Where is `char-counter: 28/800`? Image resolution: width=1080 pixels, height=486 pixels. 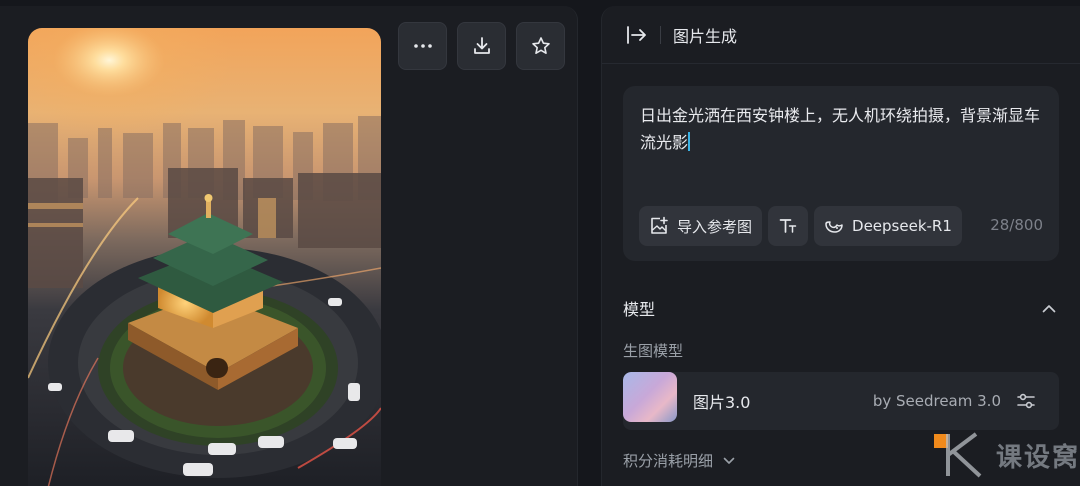
char-counter: 28/800 is located at coordinates (1016, 225).